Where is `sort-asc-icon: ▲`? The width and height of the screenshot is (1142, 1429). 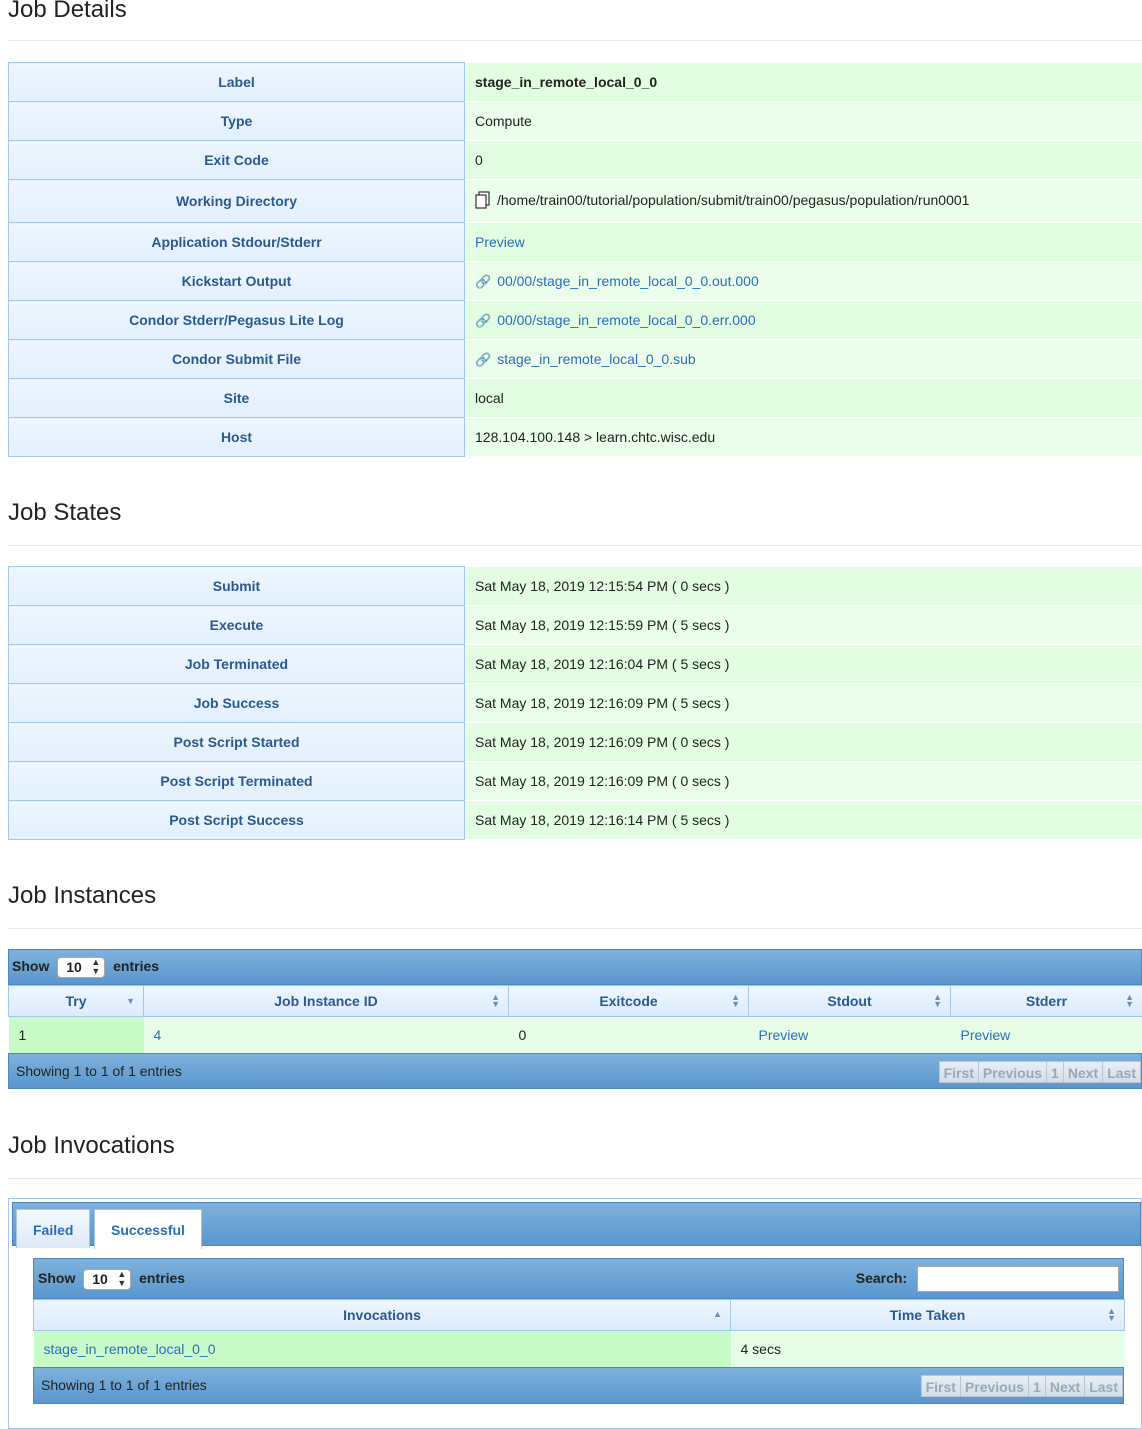 sort-asc-icon: ▲ is located at coordinates (717, 1314).